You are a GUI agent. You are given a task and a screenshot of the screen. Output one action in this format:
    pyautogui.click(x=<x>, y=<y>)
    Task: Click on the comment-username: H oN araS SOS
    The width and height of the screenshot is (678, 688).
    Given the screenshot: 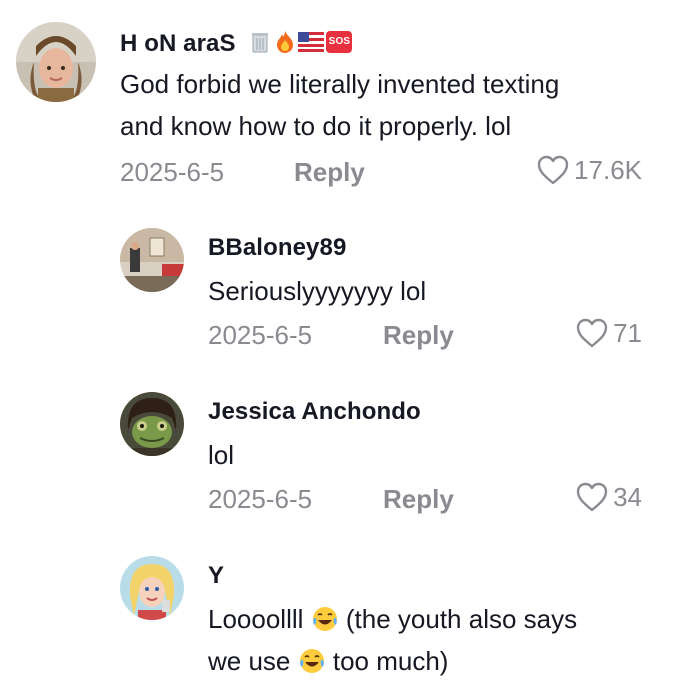 What is the action you would take?
    pyautogui.click(x=236, y=44)
    